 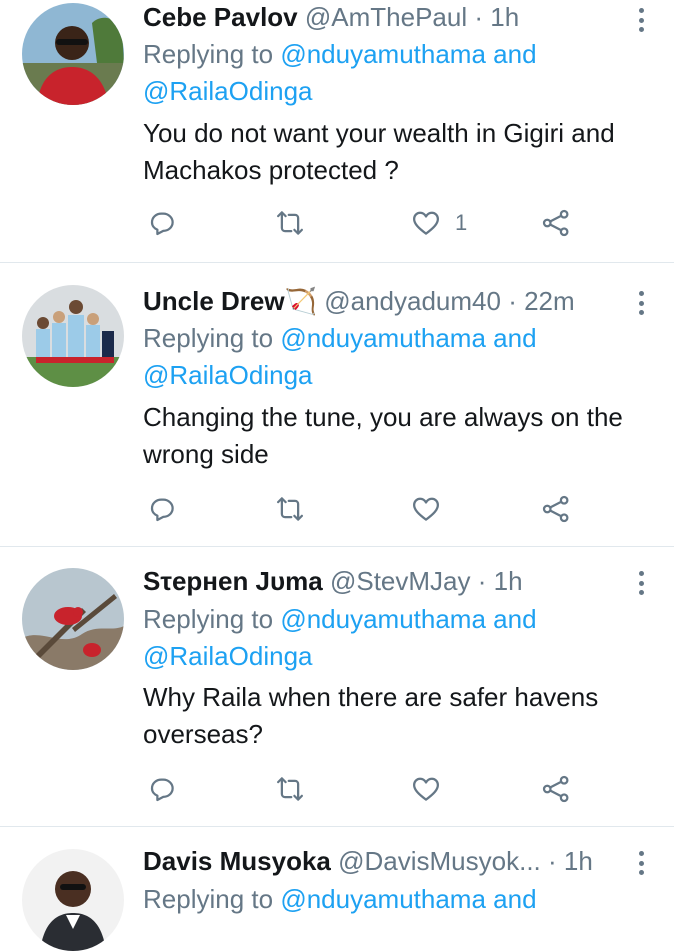 I want to click on like-button: 1, so click(x=439, y=223).